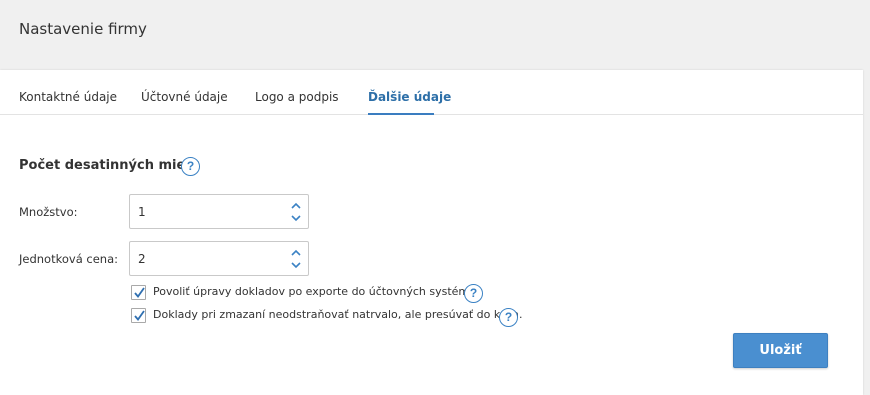 Image resolution: width=870 pixels, height=395 pixels. What do you see at coordinates (219, 211) in the screenshot?
I see `quantity-input: 1` at bounding box center [219, 211].